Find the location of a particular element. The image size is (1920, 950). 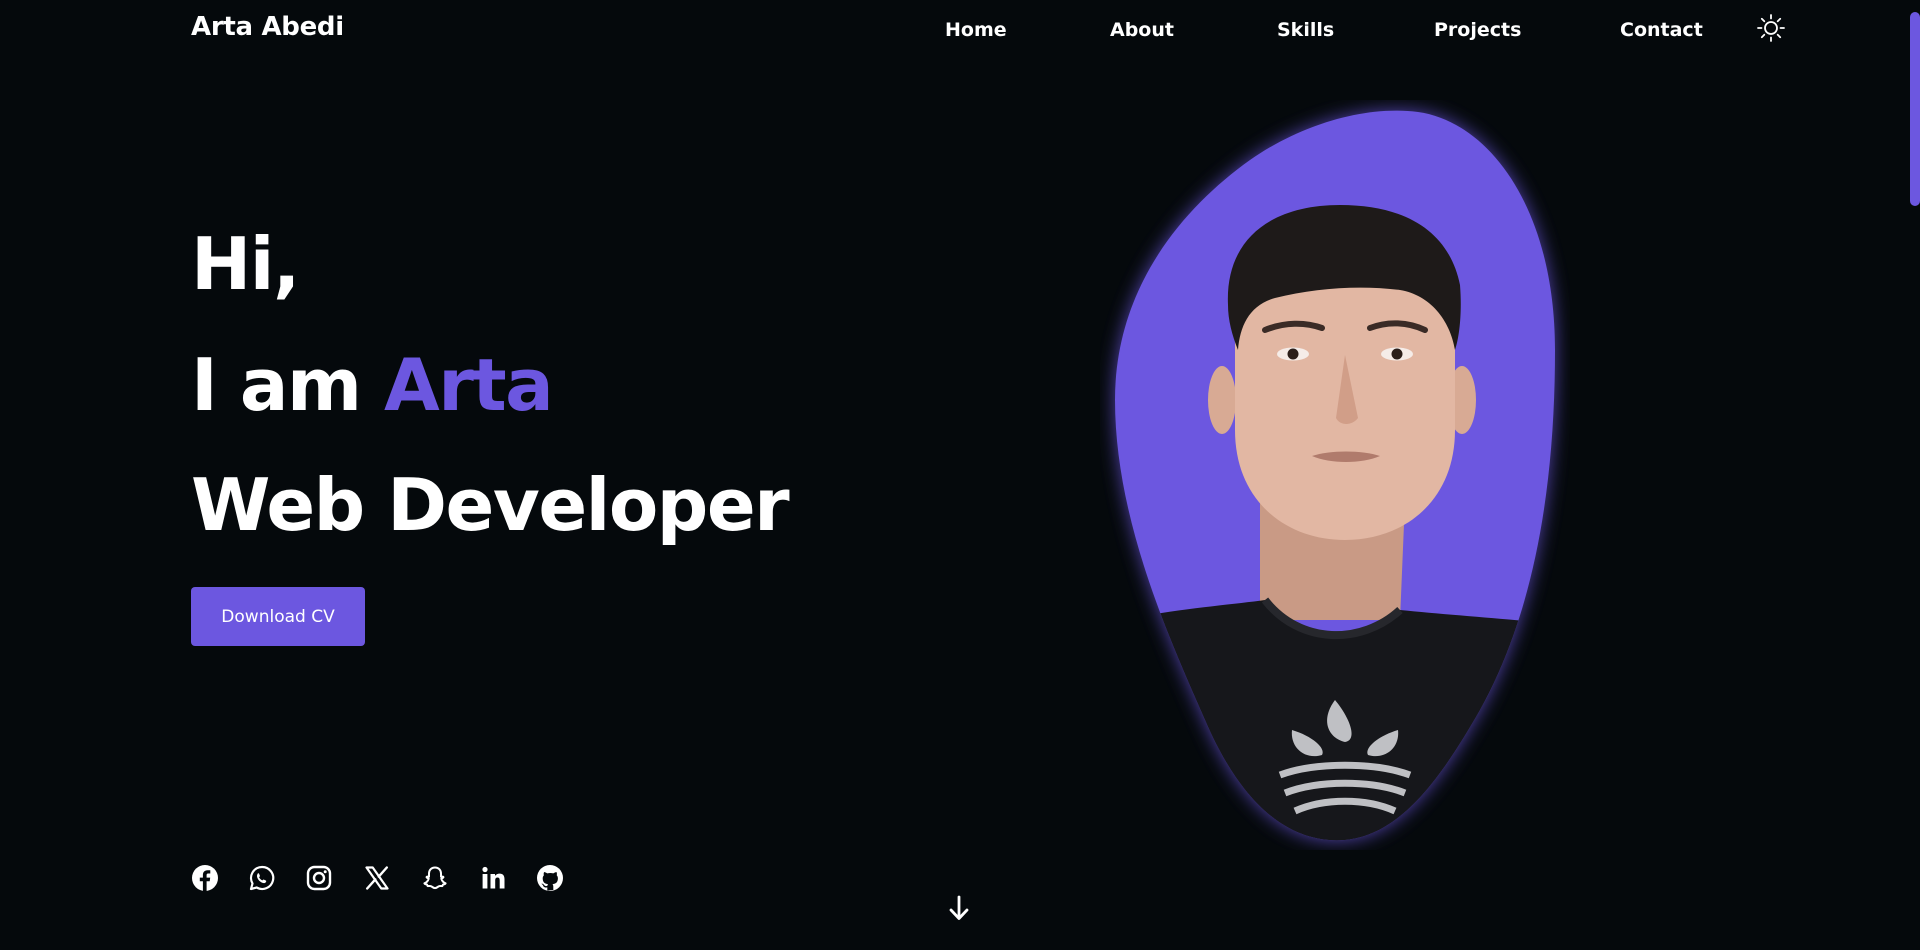

linkedin-link is located at coordinates (493, 878).